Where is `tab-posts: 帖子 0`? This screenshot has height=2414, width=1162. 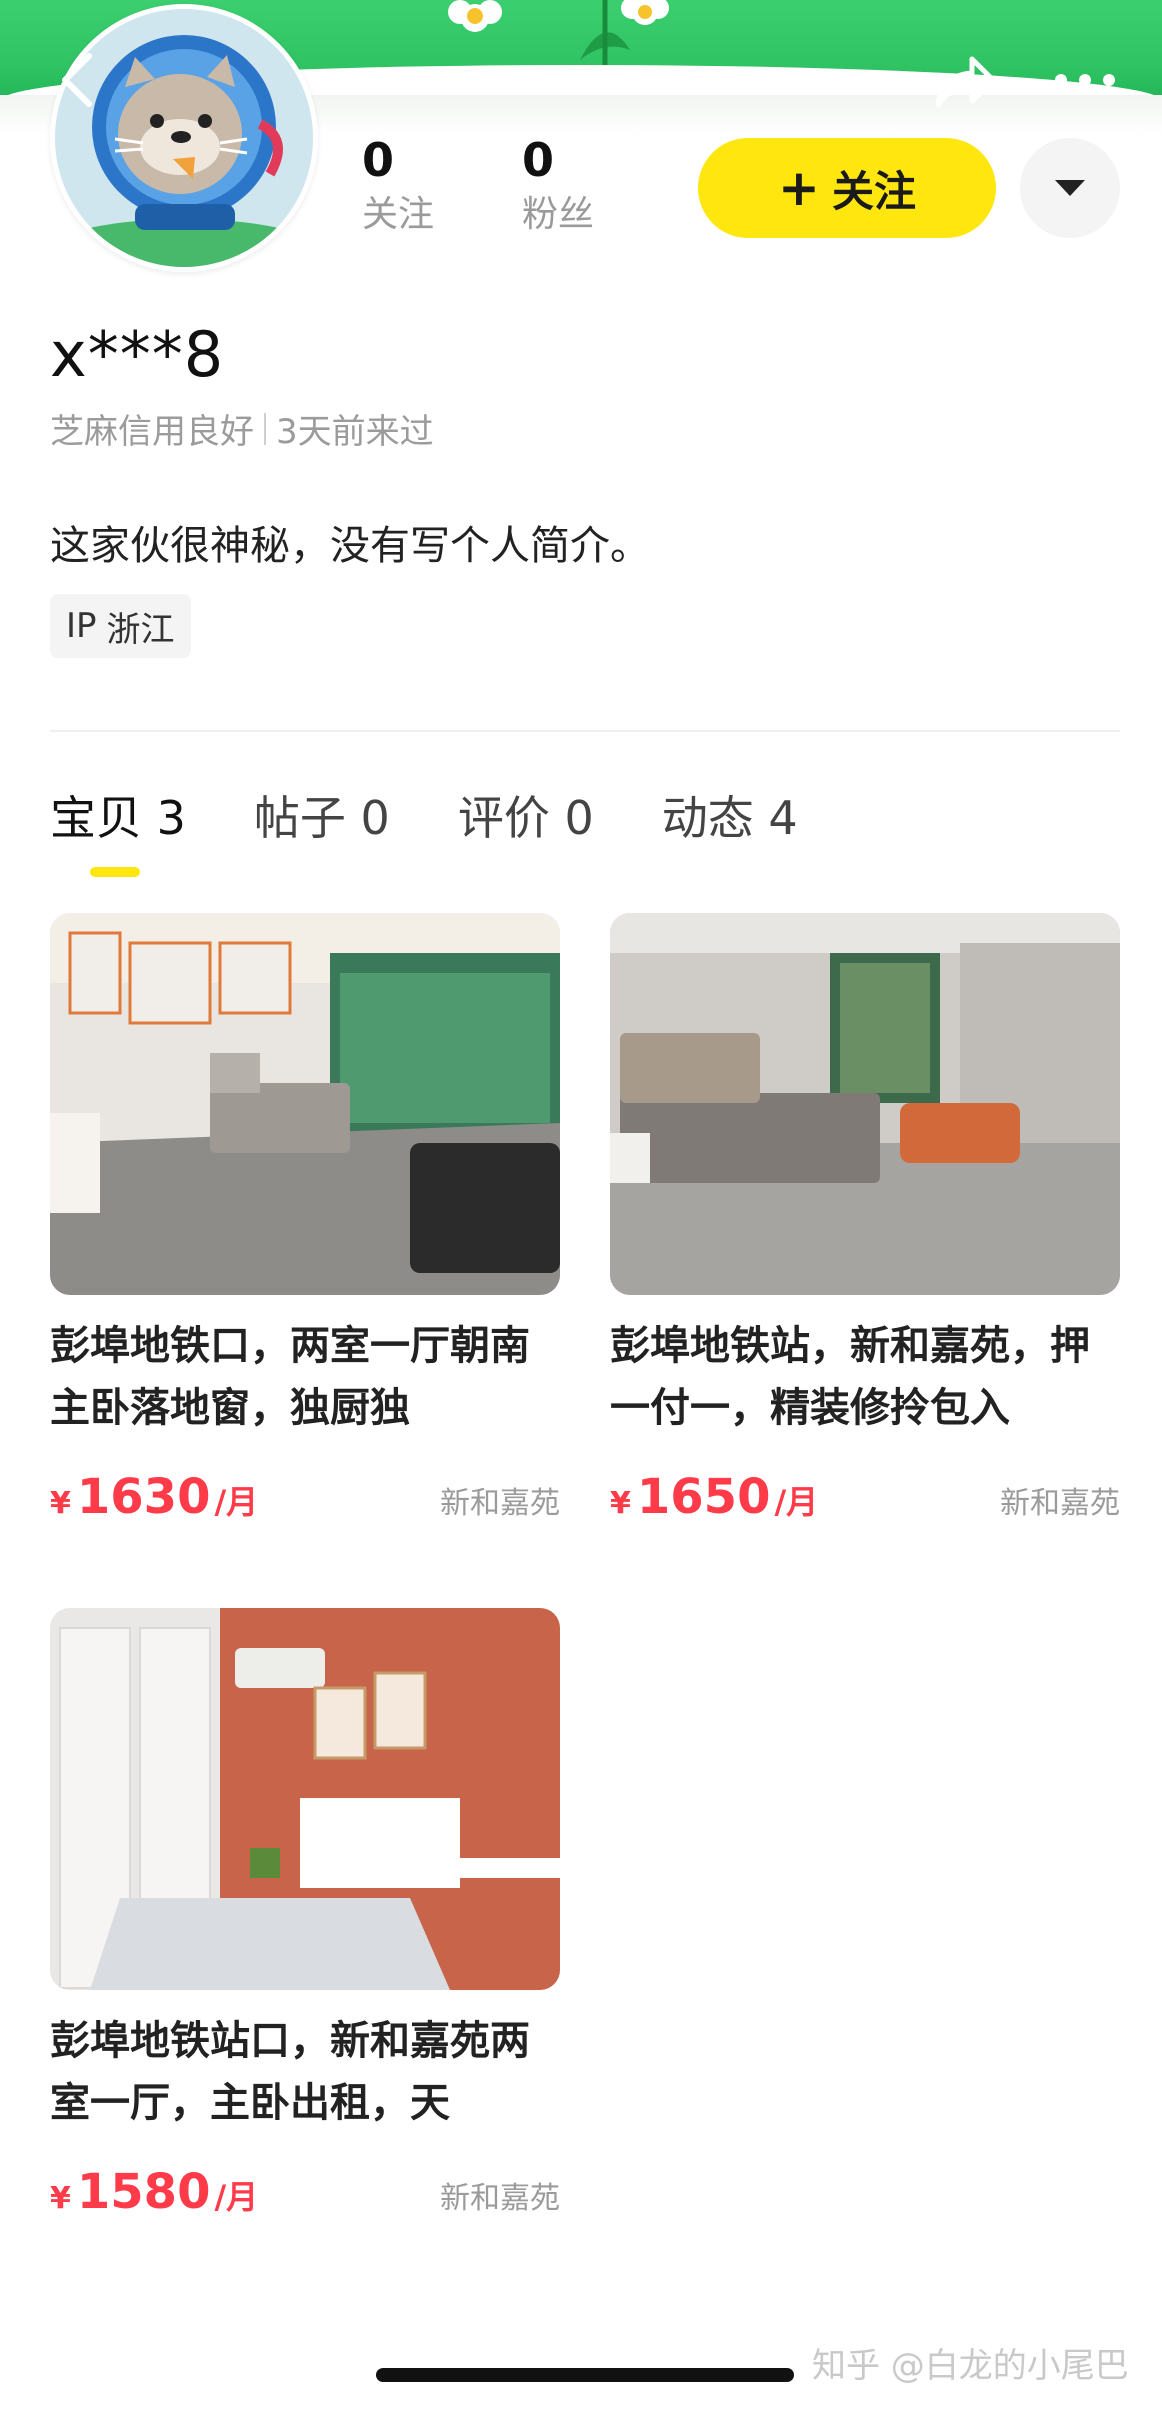
tab-posts: 帖子 0 is located at coordinates (322, 818).